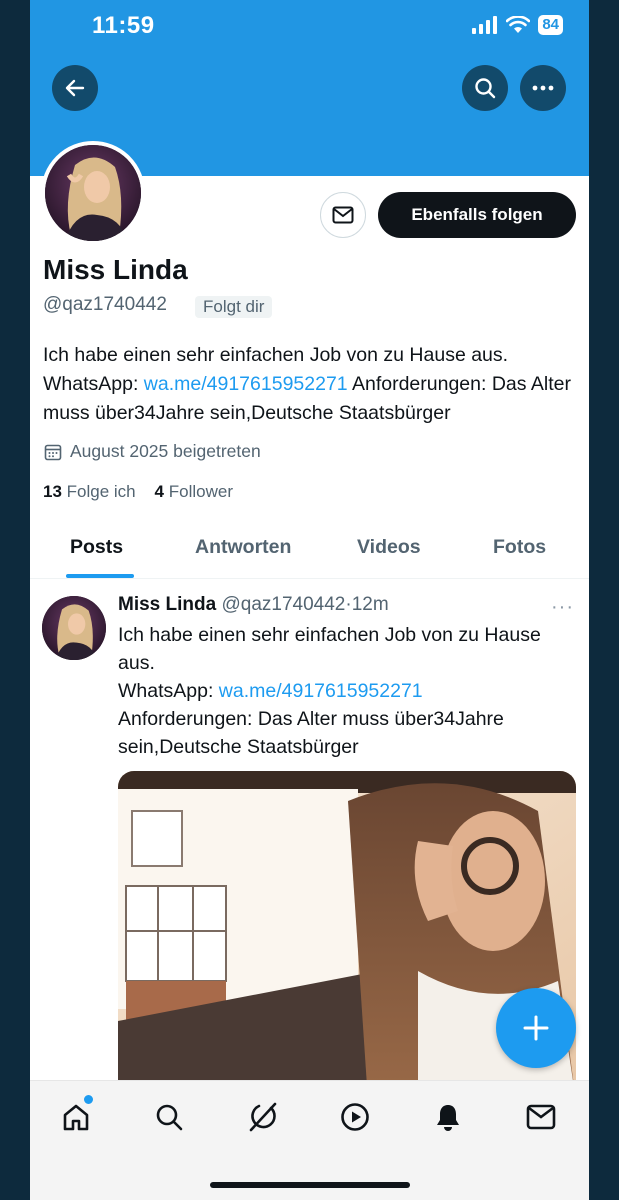  What do you see at coordinates (53, 452) in the screenshot?
I see `calendar-icon` at bounding box center [53, 452].